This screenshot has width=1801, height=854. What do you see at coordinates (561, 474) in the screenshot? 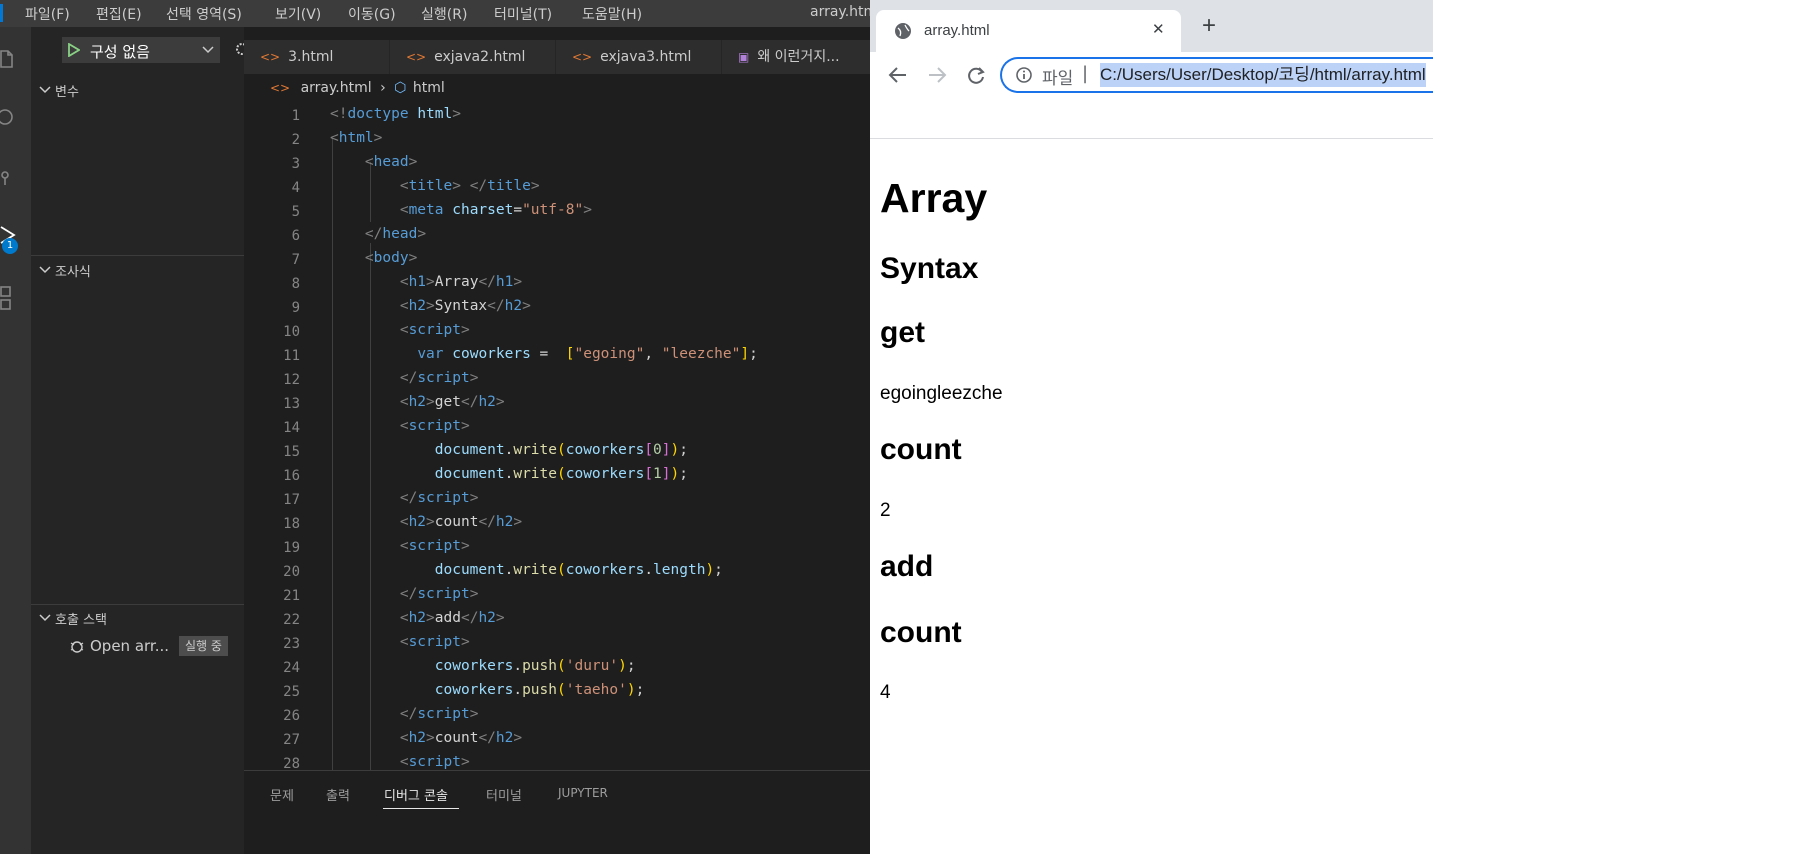
I see `code-line: document.write(coworkers[1]);` at bounding box center [561, 474].